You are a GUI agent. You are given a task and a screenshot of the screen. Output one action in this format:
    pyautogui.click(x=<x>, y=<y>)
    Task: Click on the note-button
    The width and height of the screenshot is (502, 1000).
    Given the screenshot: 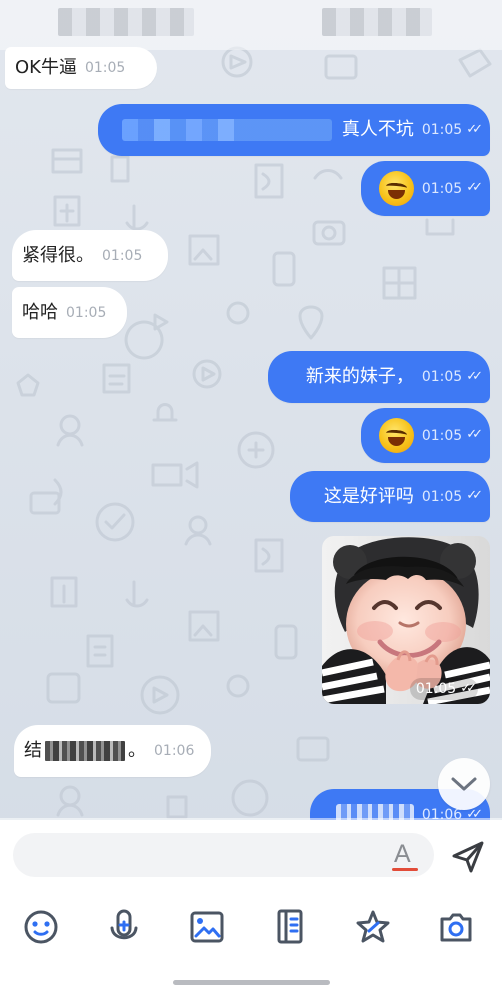 What is the action you would take?
    pyautogui.click(x=290, y=927)
    